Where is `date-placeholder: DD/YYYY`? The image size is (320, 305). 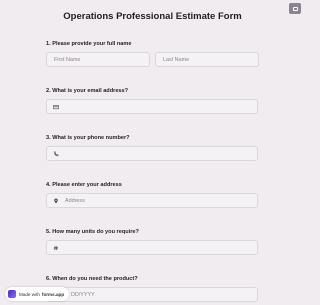 date-placeholder: DD/YYYY is located at coordinates (83, 294).